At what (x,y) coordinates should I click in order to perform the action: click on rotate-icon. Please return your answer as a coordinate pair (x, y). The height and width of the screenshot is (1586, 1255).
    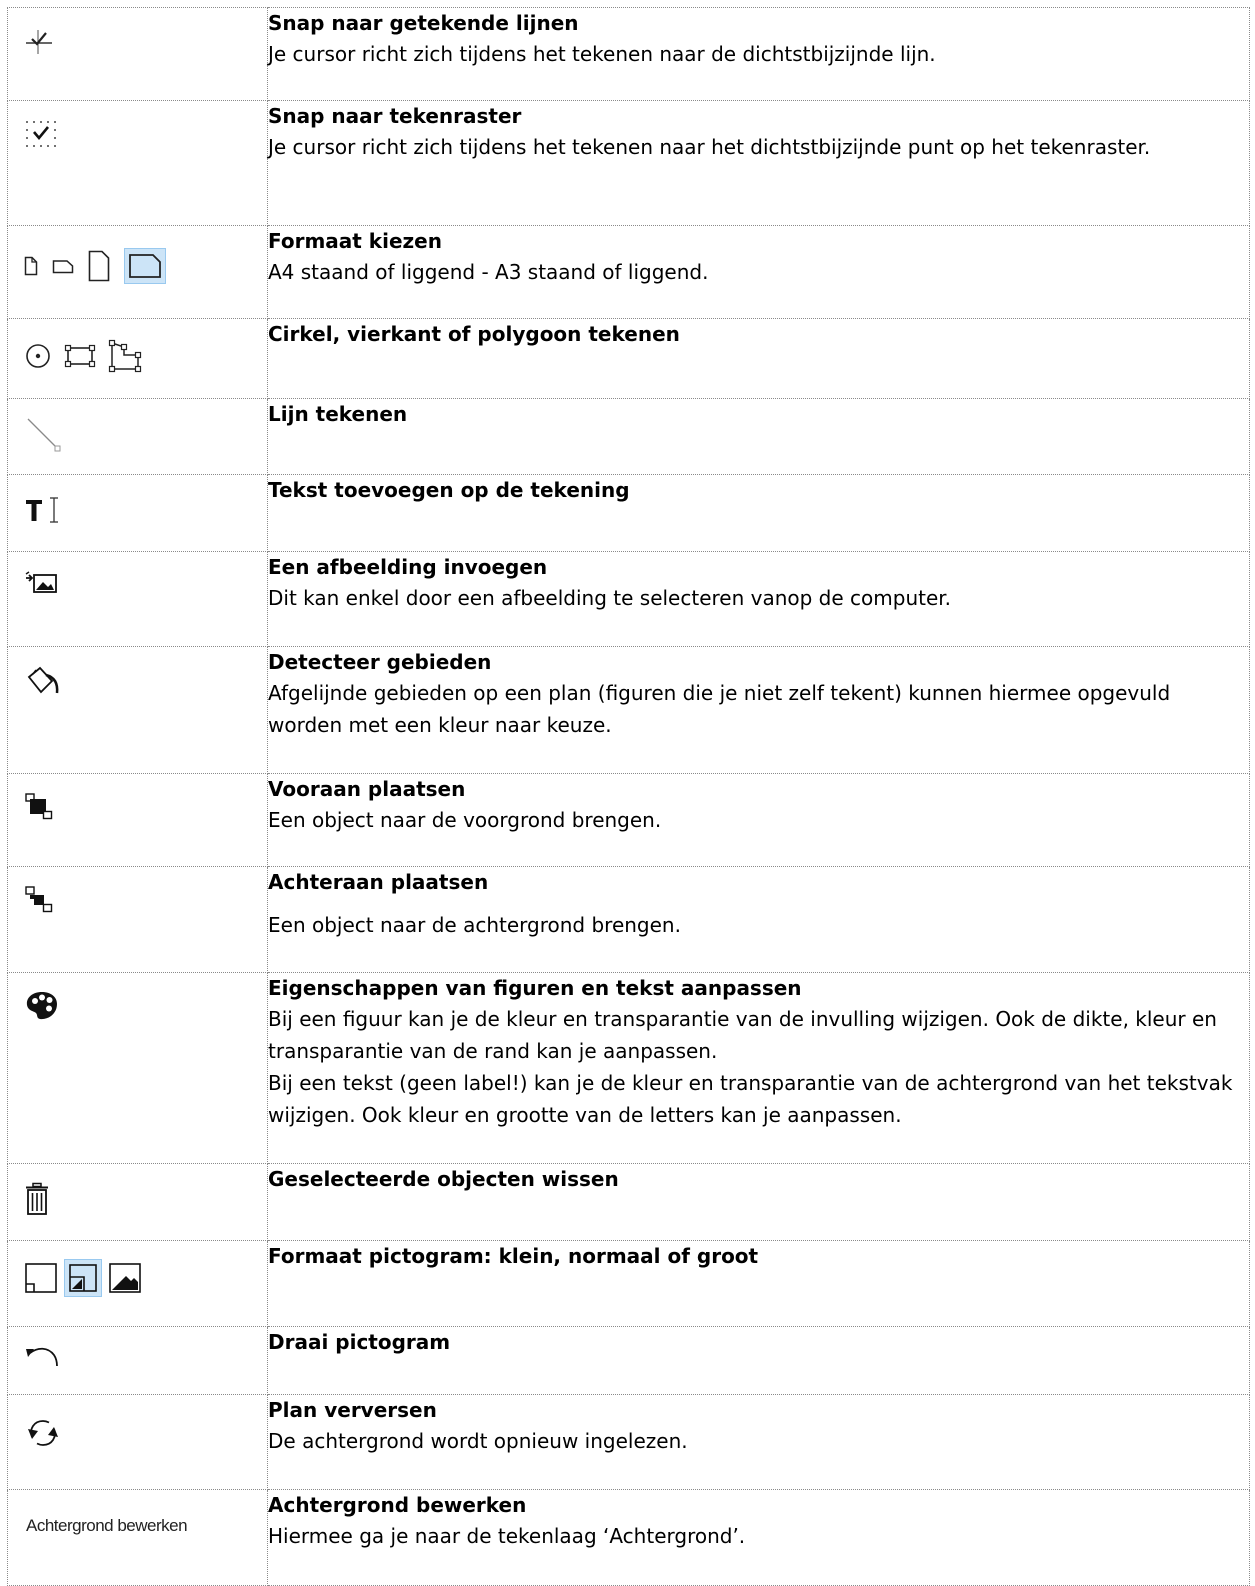
    Looking at the image, I should click on (43, 1357).